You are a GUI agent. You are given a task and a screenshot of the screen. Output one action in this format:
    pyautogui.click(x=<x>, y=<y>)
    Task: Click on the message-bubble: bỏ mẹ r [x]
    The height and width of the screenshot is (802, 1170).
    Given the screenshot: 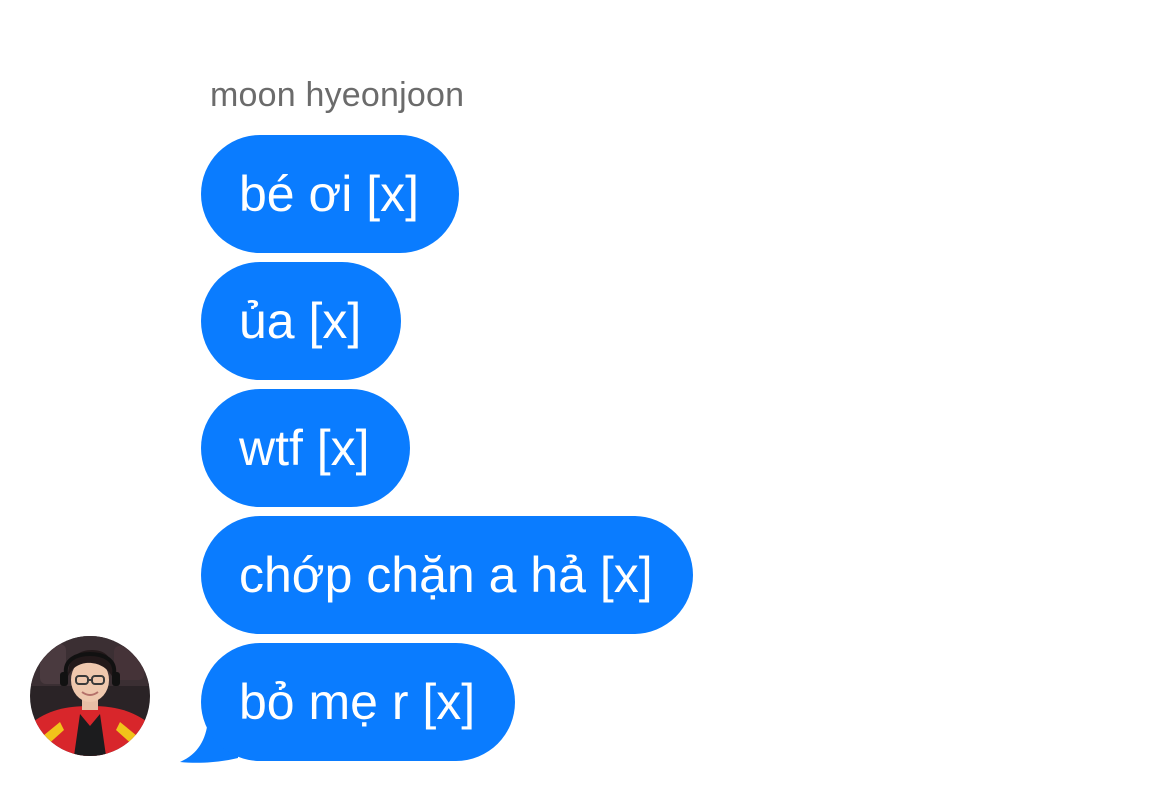 What is the action you would take?
    pyautogui.click(x=358, y=702)
    